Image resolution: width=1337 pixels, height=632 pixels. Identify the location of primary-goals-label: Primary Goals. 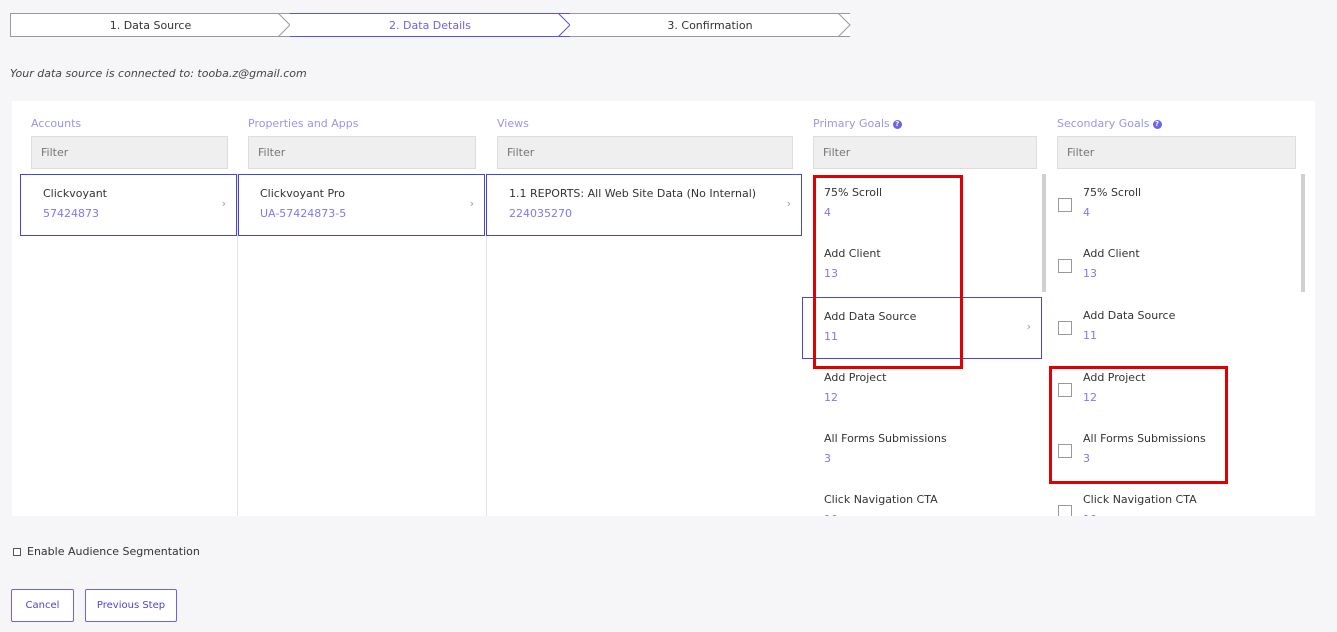
(851, 123).